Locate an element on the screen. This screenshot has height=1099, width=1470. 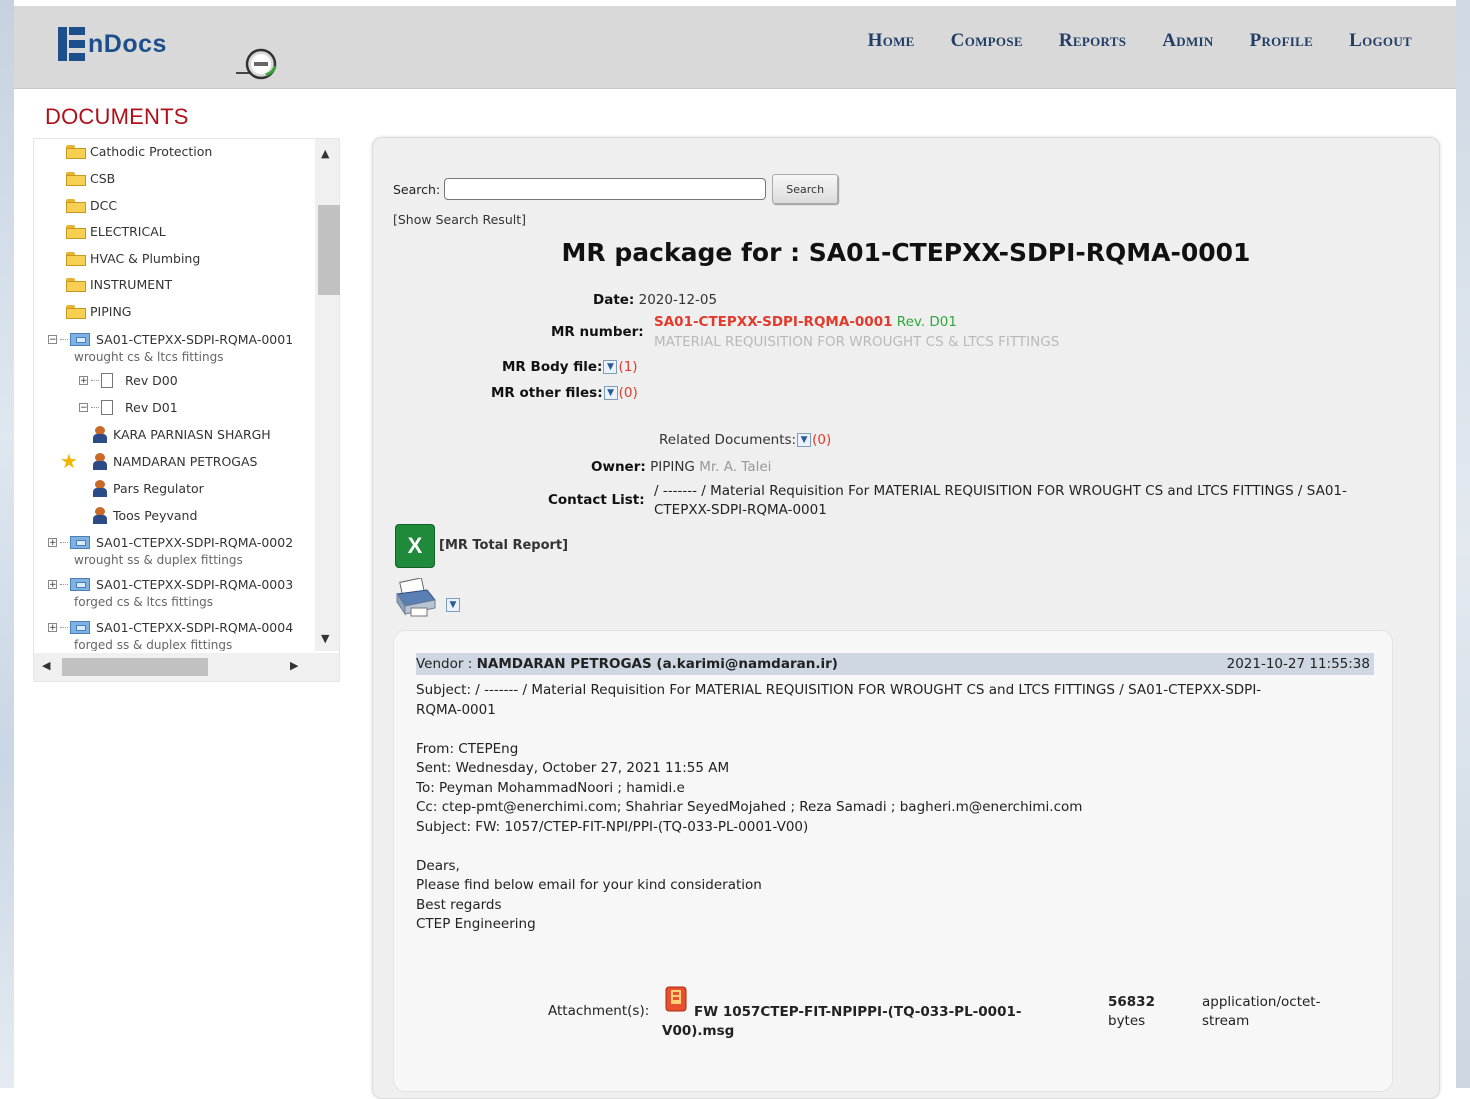
tree-vendor-pars: Pars Regulator is located at coordinates (148, 488).